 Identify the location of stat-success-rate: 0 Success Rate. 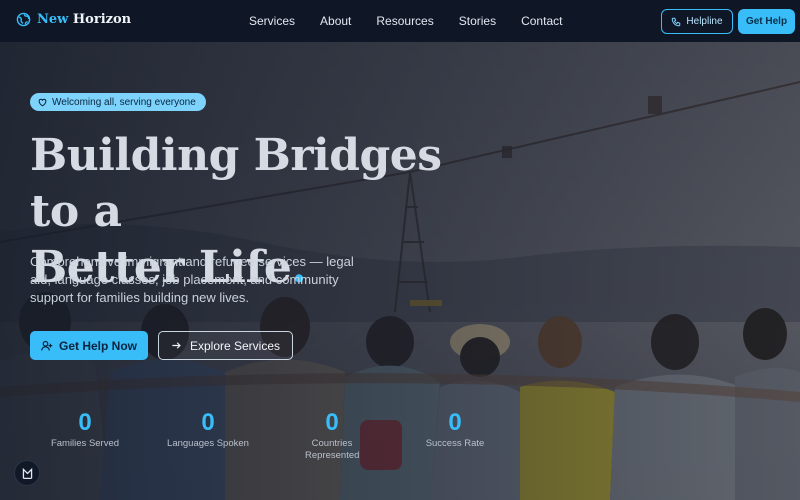
(455, 430).